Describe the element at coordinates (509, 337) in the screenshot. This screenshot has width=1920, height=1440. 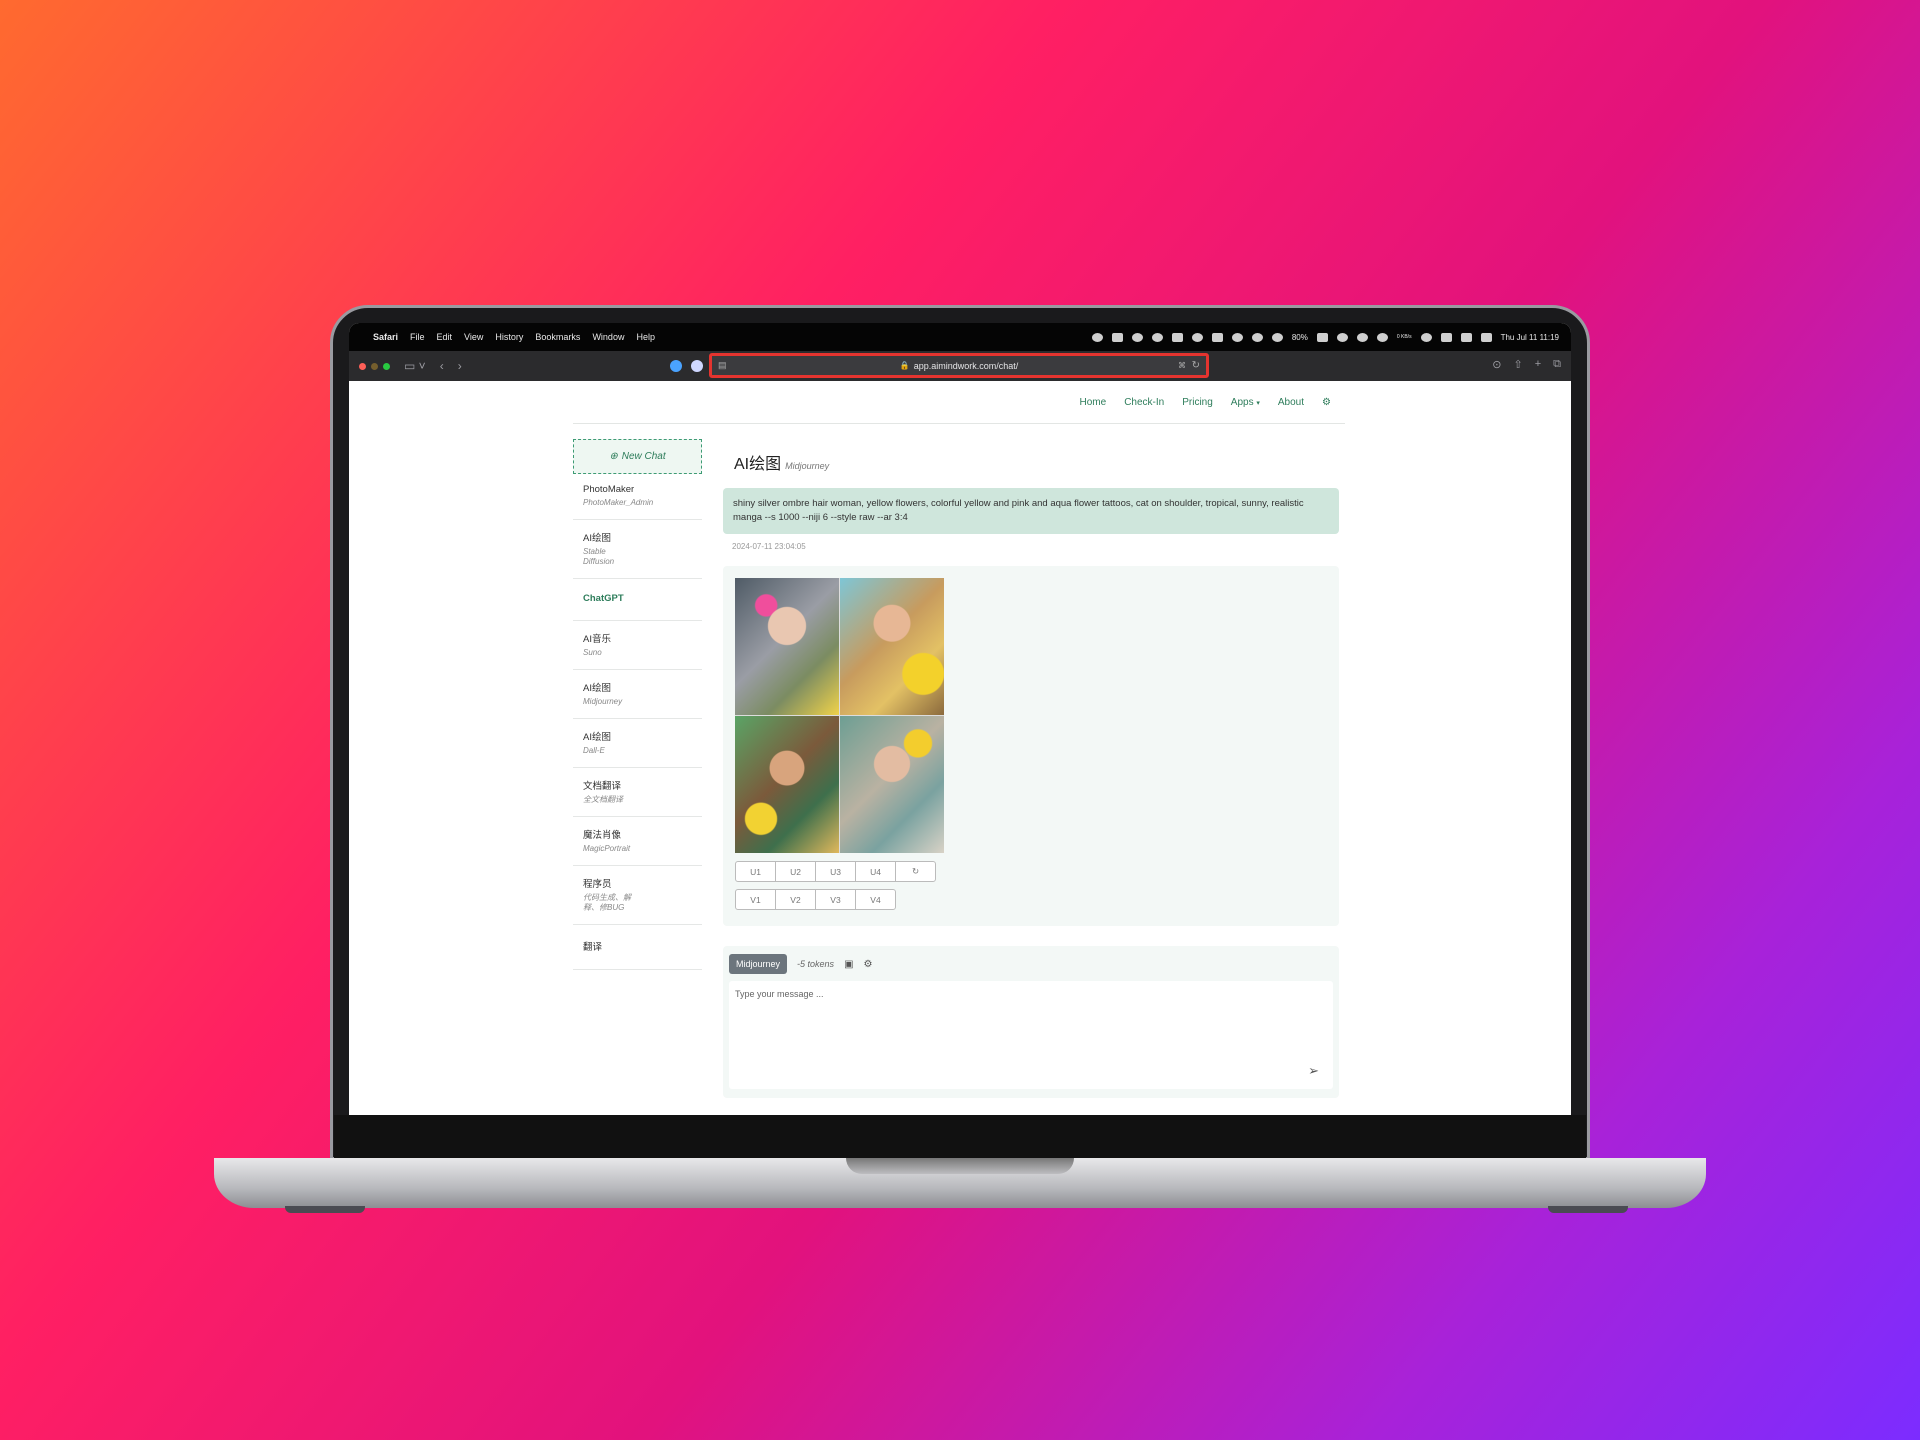
I see `menu-history: History` at that location.